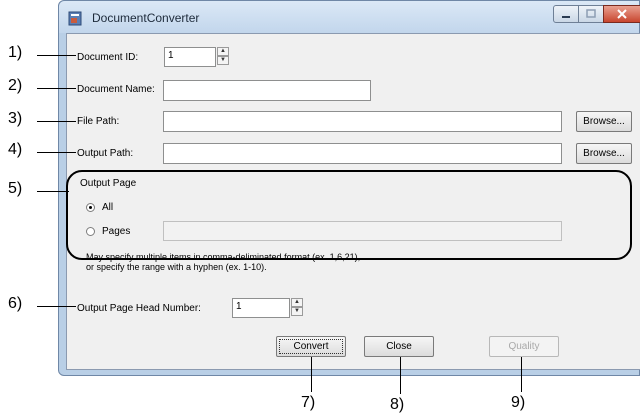  Describe the element at coordinates (56, 306) in the screenshot. I see `callout-6-line` at that location.